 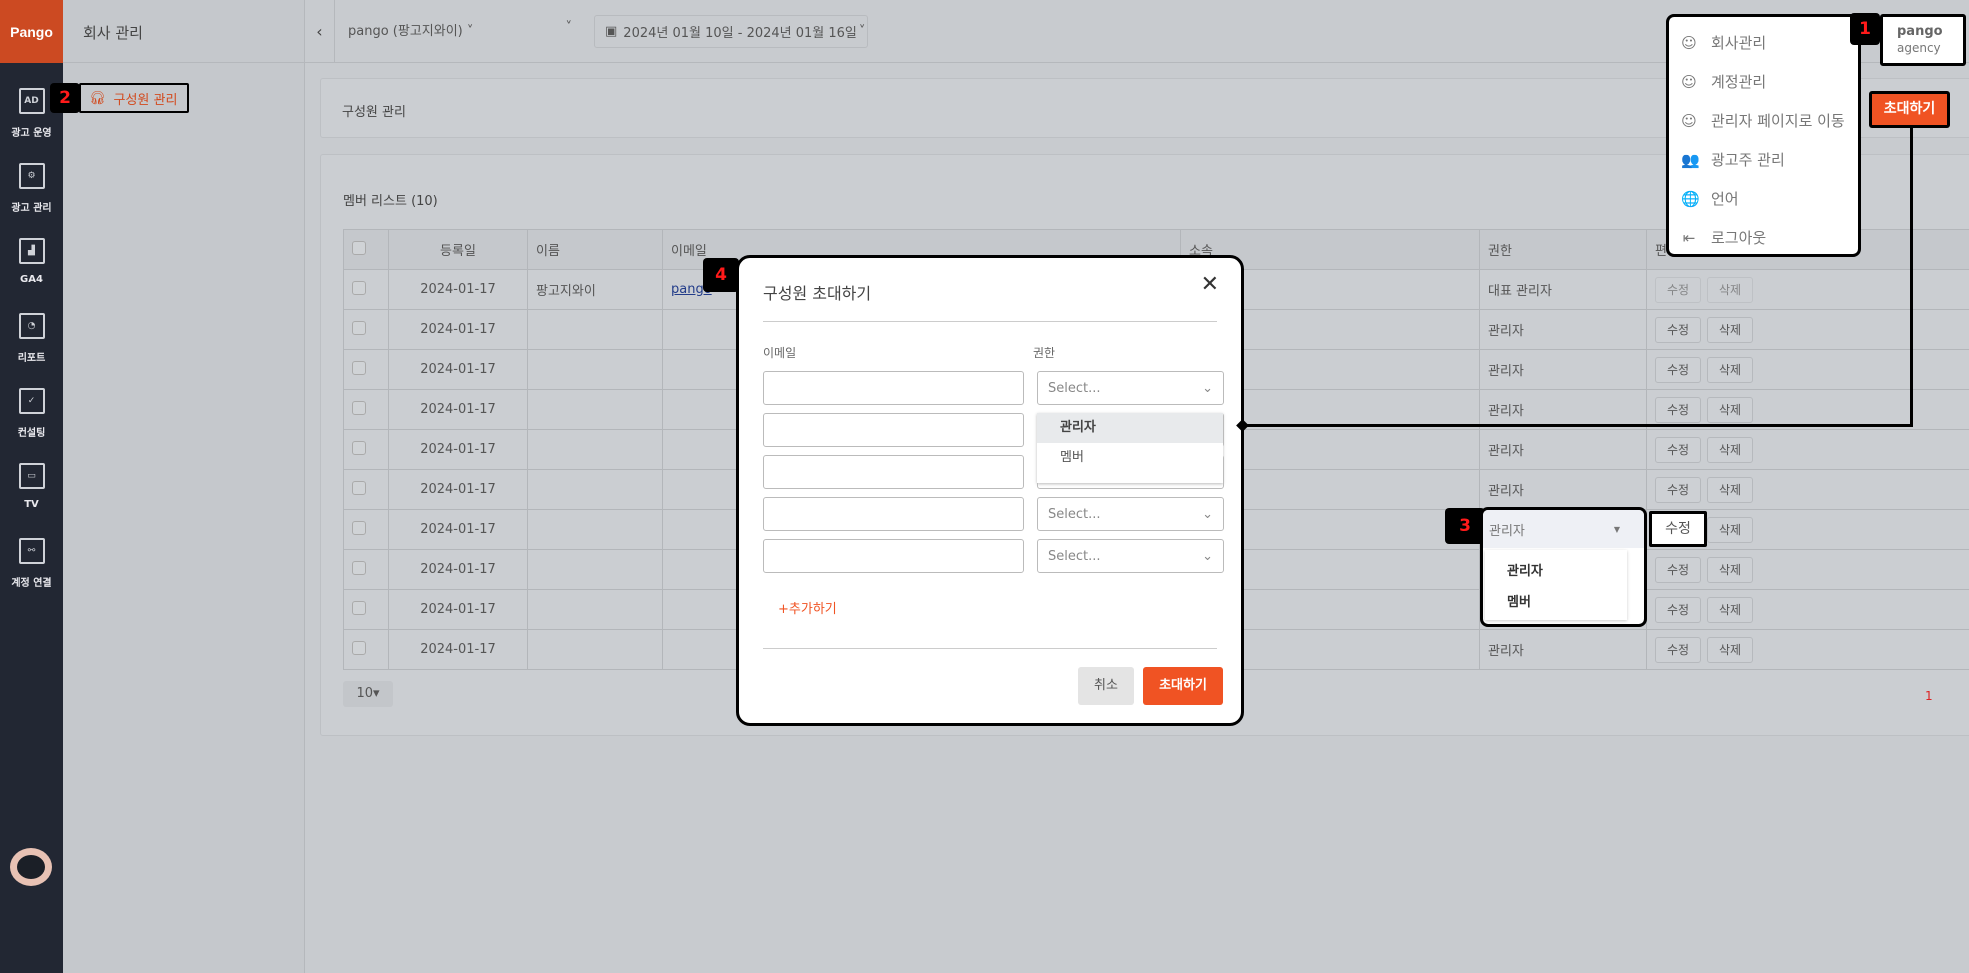 What do you see at coordinates (1763, 237) in the screenshot?
I see `user-menu-item: ⇤ 로그아웃` at bounding box center [1763, 237].